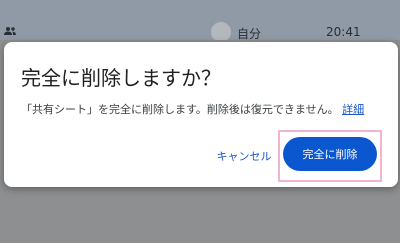 The height and width of the screenshot is (243, 400). Describe the element at coordinates (353, 109) in the screenshot. I see `details-link: 詳細` at that location.